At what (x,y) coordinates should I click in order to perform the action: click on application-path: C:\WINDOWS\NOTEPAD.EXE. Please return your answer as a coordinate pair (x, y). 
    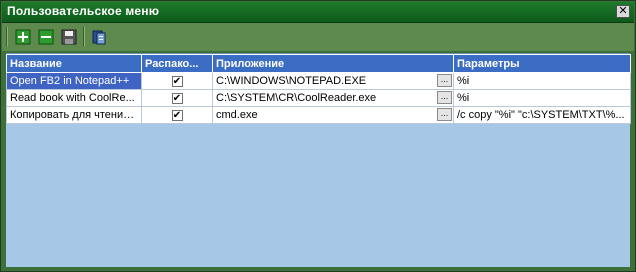
    Looking at the image, I should click on (291, 81).